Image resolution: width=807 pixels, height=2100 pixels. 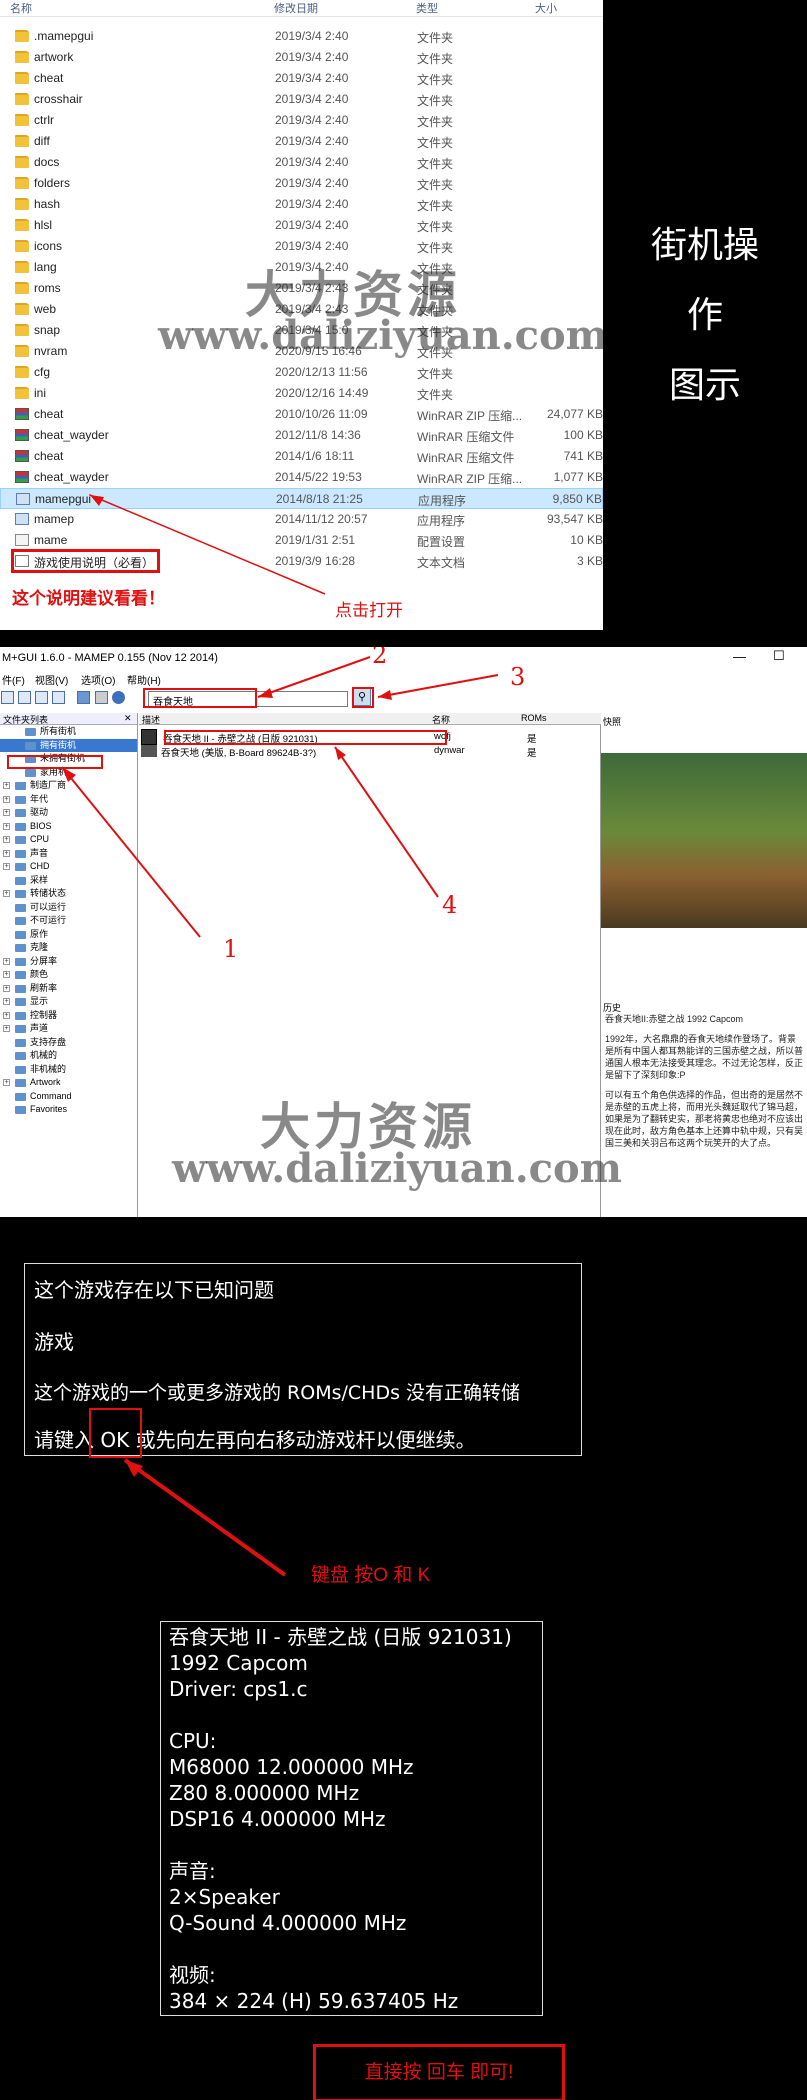 What do you see at coordinates (277, 1819) in the screenshot?
I see `info-line: DSP16 4.000000 MHz` at bounding box center [277, 1819].